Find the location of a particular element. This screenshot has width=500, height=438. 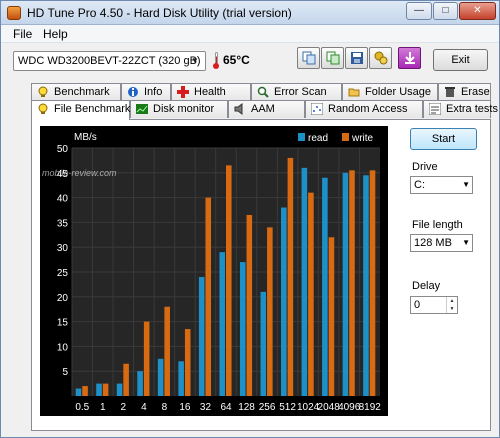

tab-file-benchmark: File Benchmark is located at coordinates (80, 110).